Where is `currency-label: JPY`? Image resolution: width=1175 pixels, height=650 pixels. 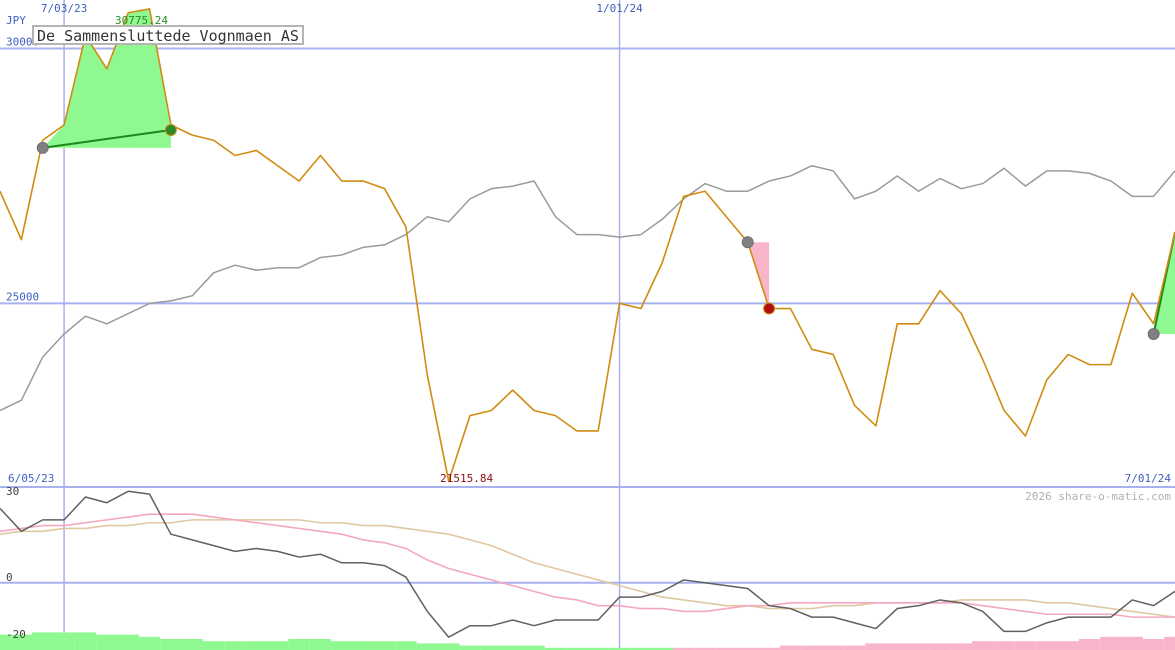 currency-label: JPY is located at coordinates (16, 20).